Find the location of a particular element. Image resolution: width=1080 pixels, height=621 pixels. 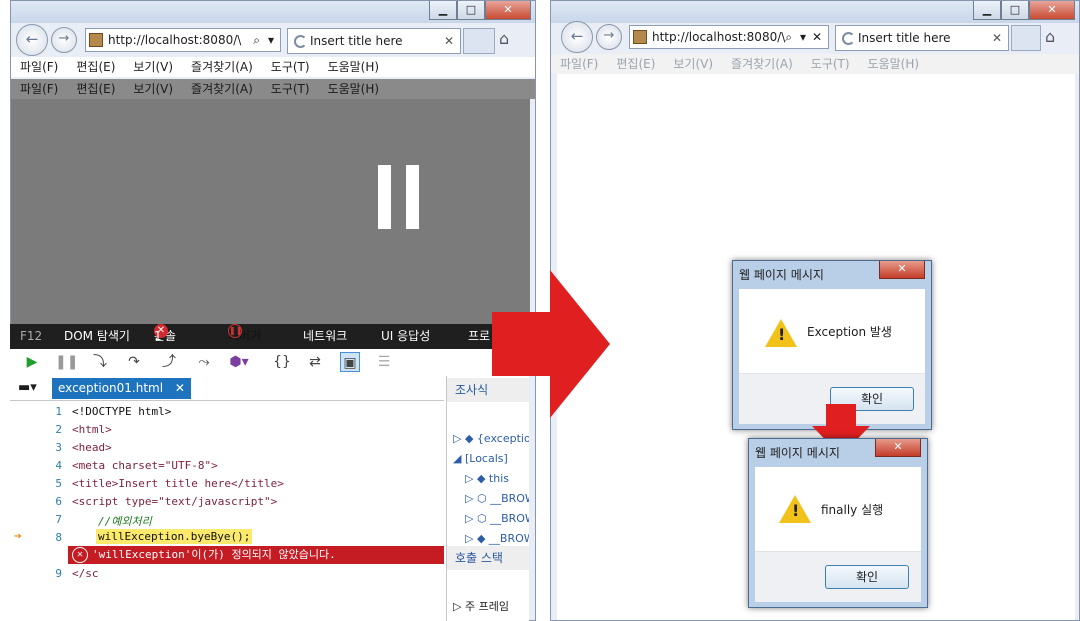

dialog-title: 웹 페이지 메시지 is located at coordinates (797, 453).